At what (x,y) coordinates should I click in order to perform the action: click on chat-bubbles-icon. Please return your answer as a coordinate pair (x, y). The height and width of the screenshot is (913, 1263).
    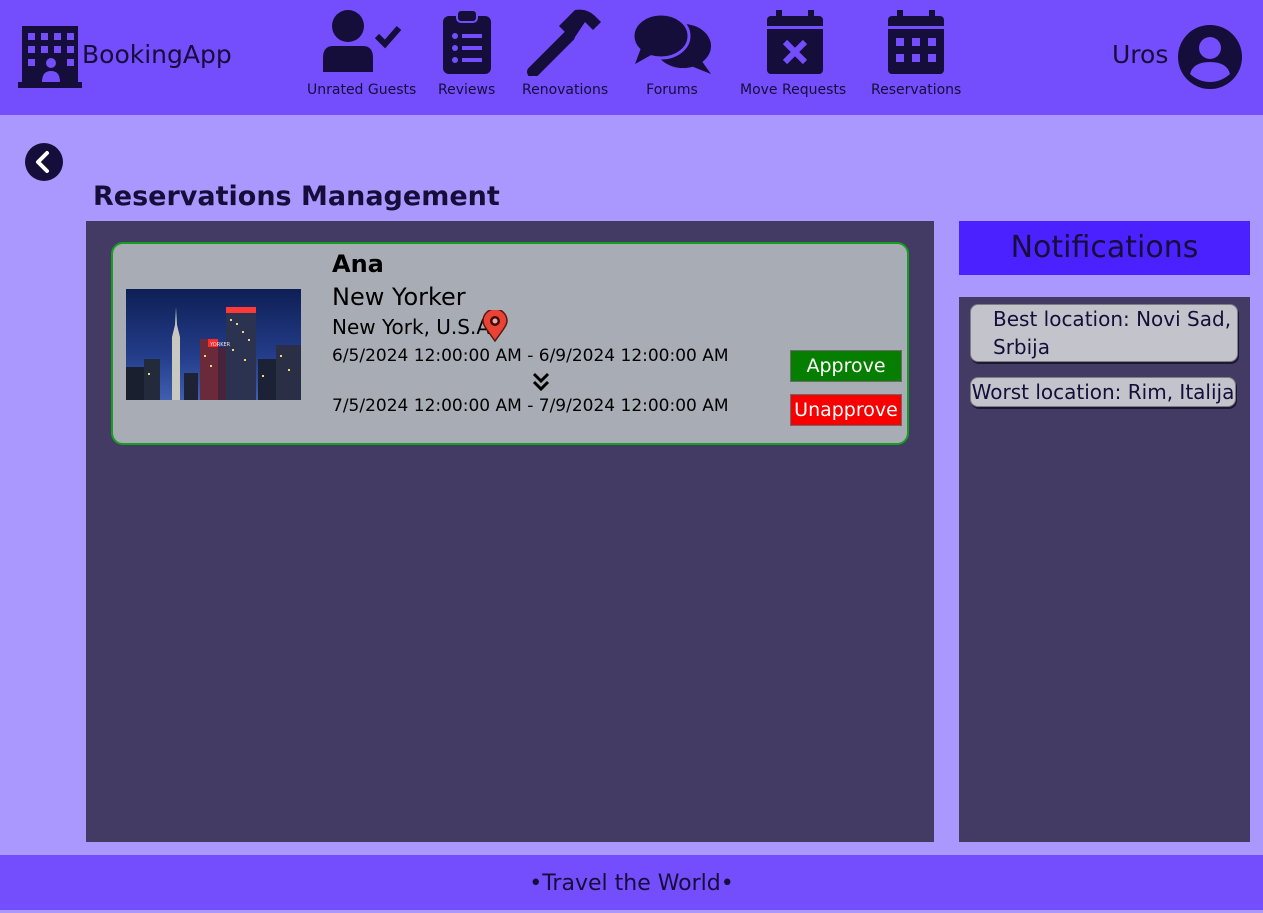
    Looking at the image, I should click on (671, 43).